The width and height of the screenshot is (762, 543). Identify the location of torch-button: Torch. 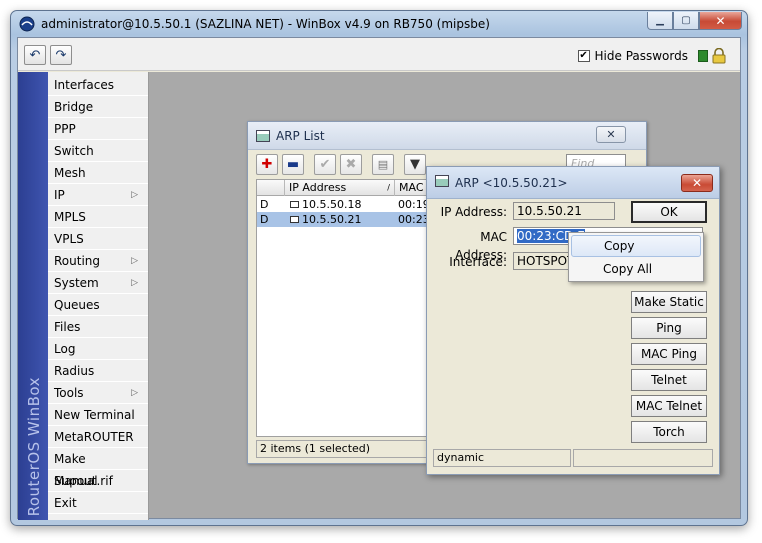
(669, 432).